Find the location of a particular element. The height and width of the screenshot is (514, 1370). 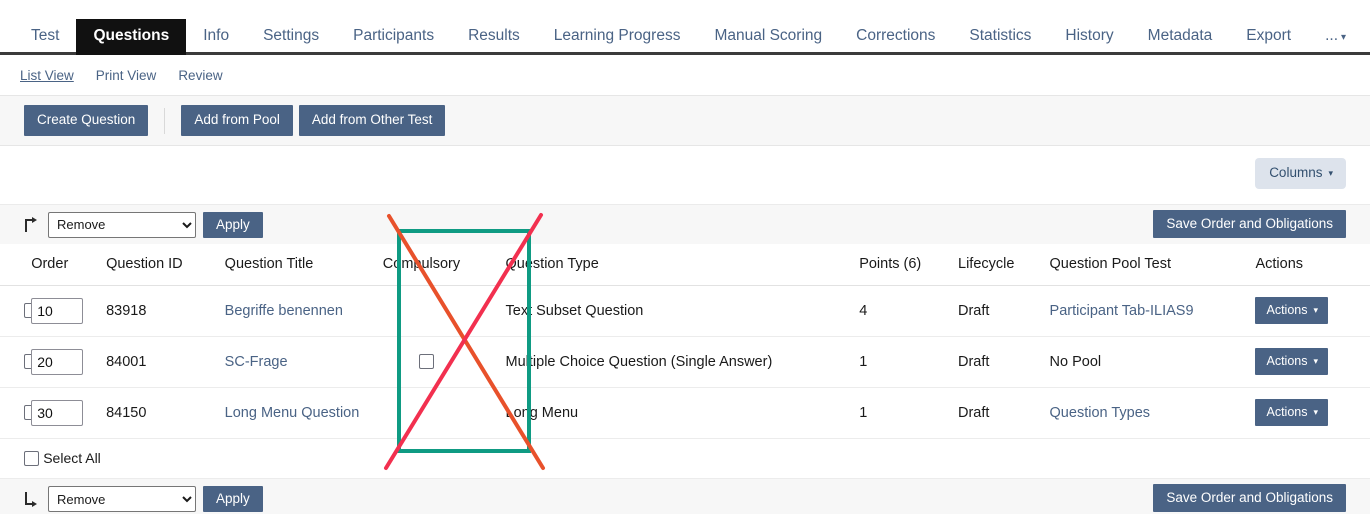

subtab-review: Review is located at coordinates (200, 75).